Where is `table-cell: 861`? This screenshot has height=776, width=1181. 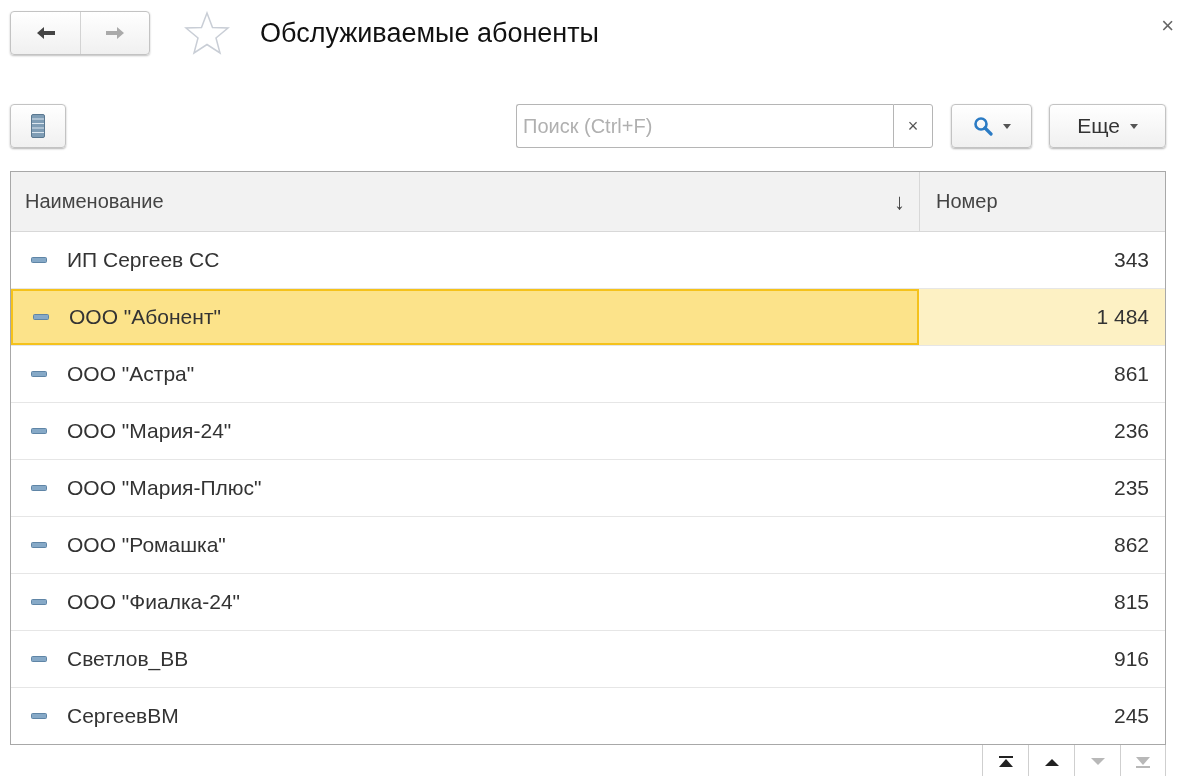 table-cell: 861 is located at coordinates (1131, 374).